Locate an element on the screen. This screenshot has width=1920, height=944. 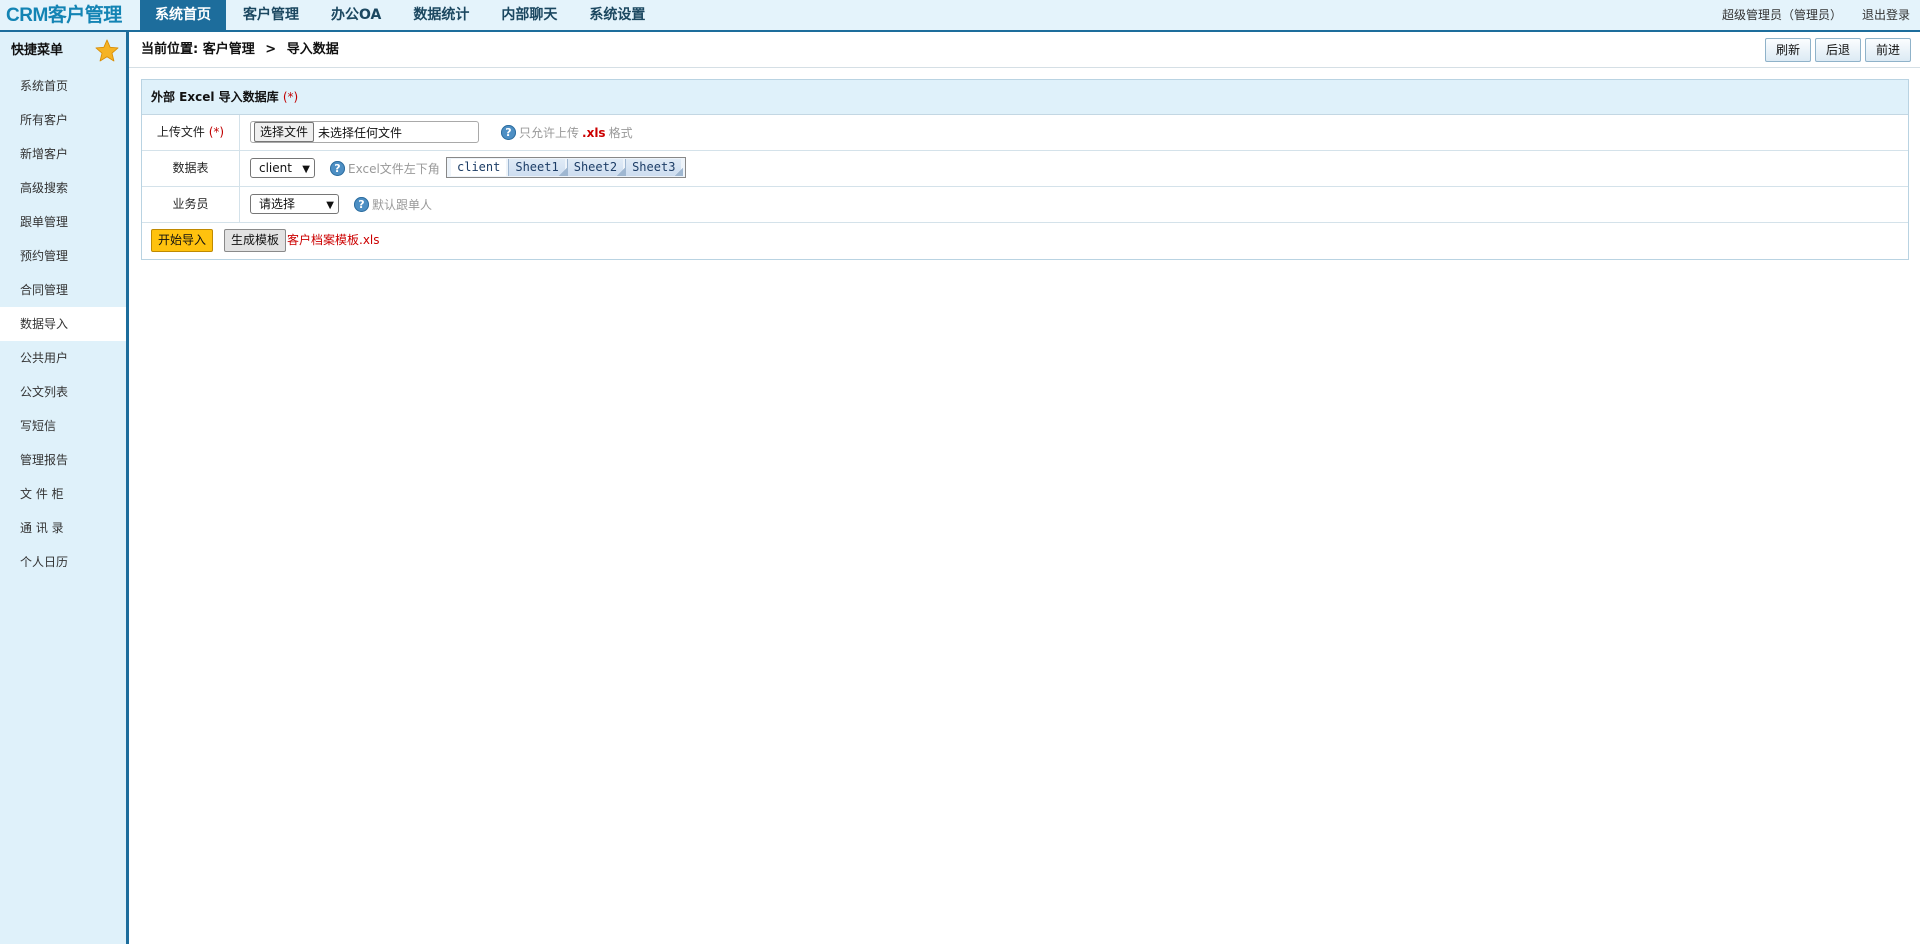
upload-row: 上传文件 (*) 选择文件 未选择任何文件 ? 只允许上传 .xls 格式 is located at coordinates (1025, 133).